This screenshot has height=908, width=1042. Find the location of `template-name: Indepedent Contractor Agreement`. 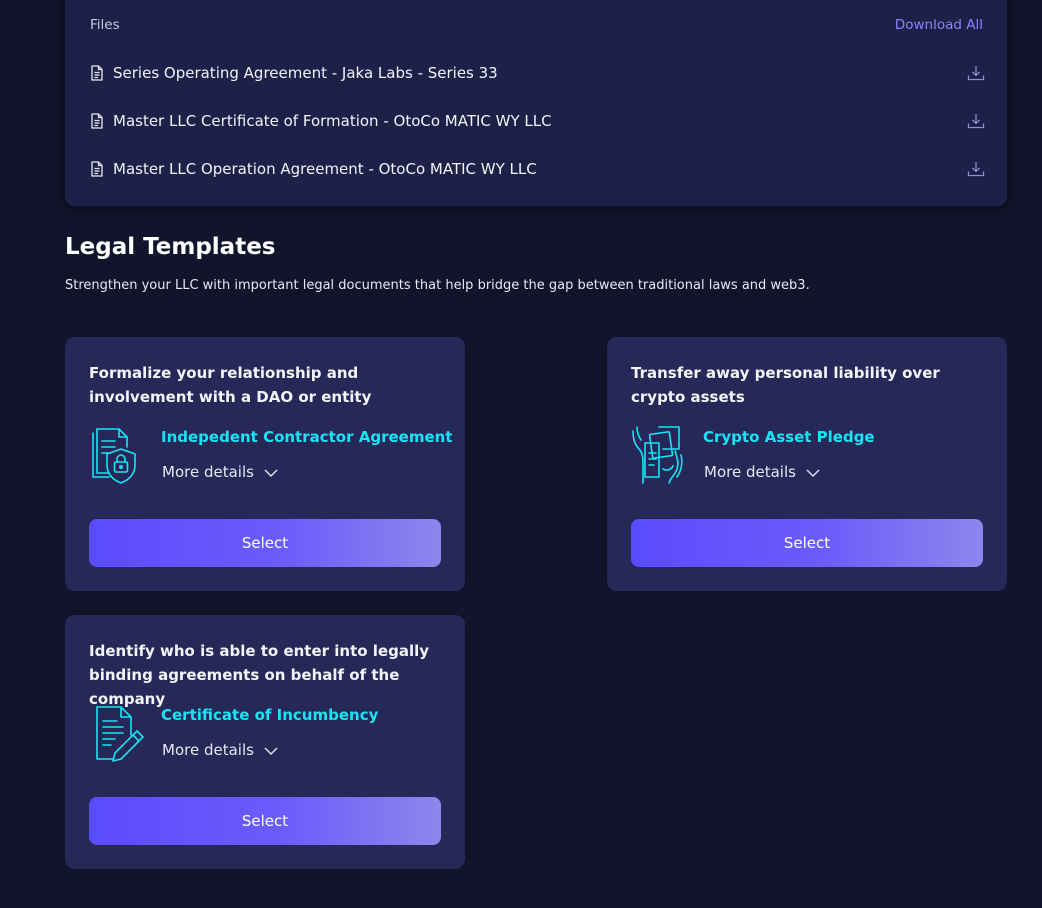

template-name: Indepedent Contractor Agreement is located at coordinates (306, 437).